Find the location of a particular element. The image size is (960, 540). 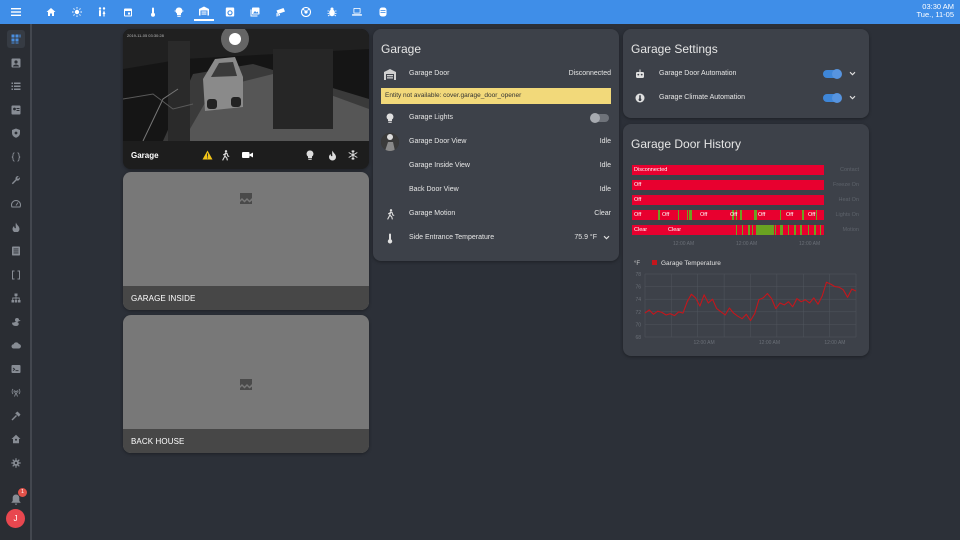

laptop-icon is located at coordinates (357, 12).